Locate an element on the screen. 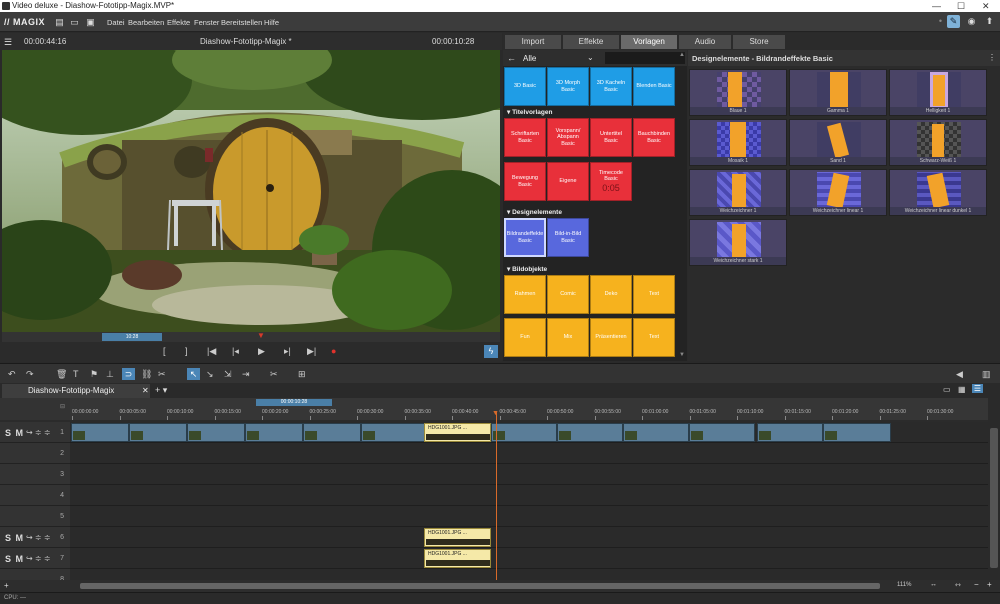  globe-icon: ◉ is located at coordinates (971, 21).